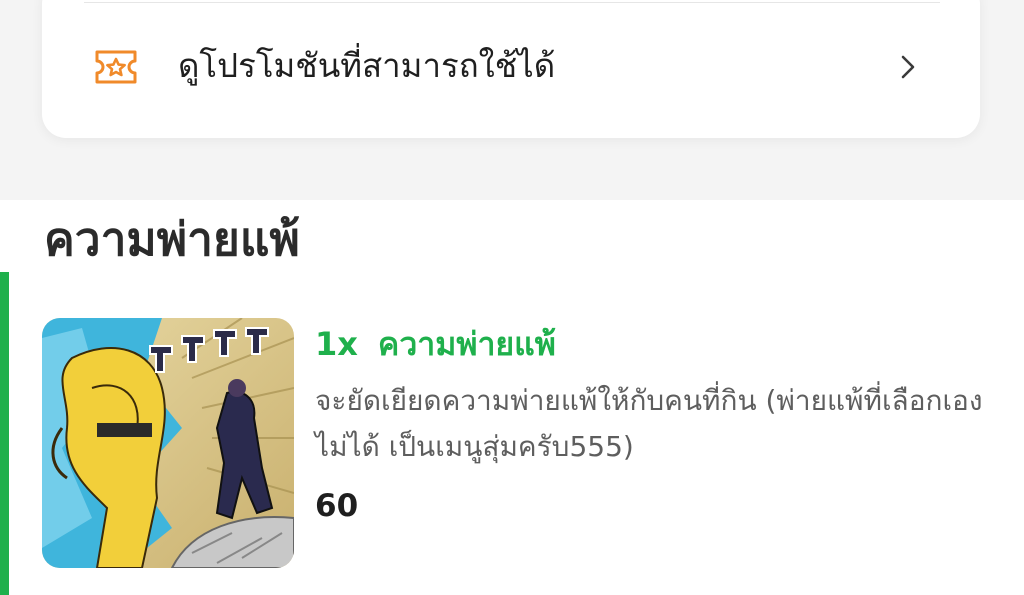  What do you see at coordinates (512, 2) in the screenshot?
I see `card-divider` at bounding box center [512, 2].